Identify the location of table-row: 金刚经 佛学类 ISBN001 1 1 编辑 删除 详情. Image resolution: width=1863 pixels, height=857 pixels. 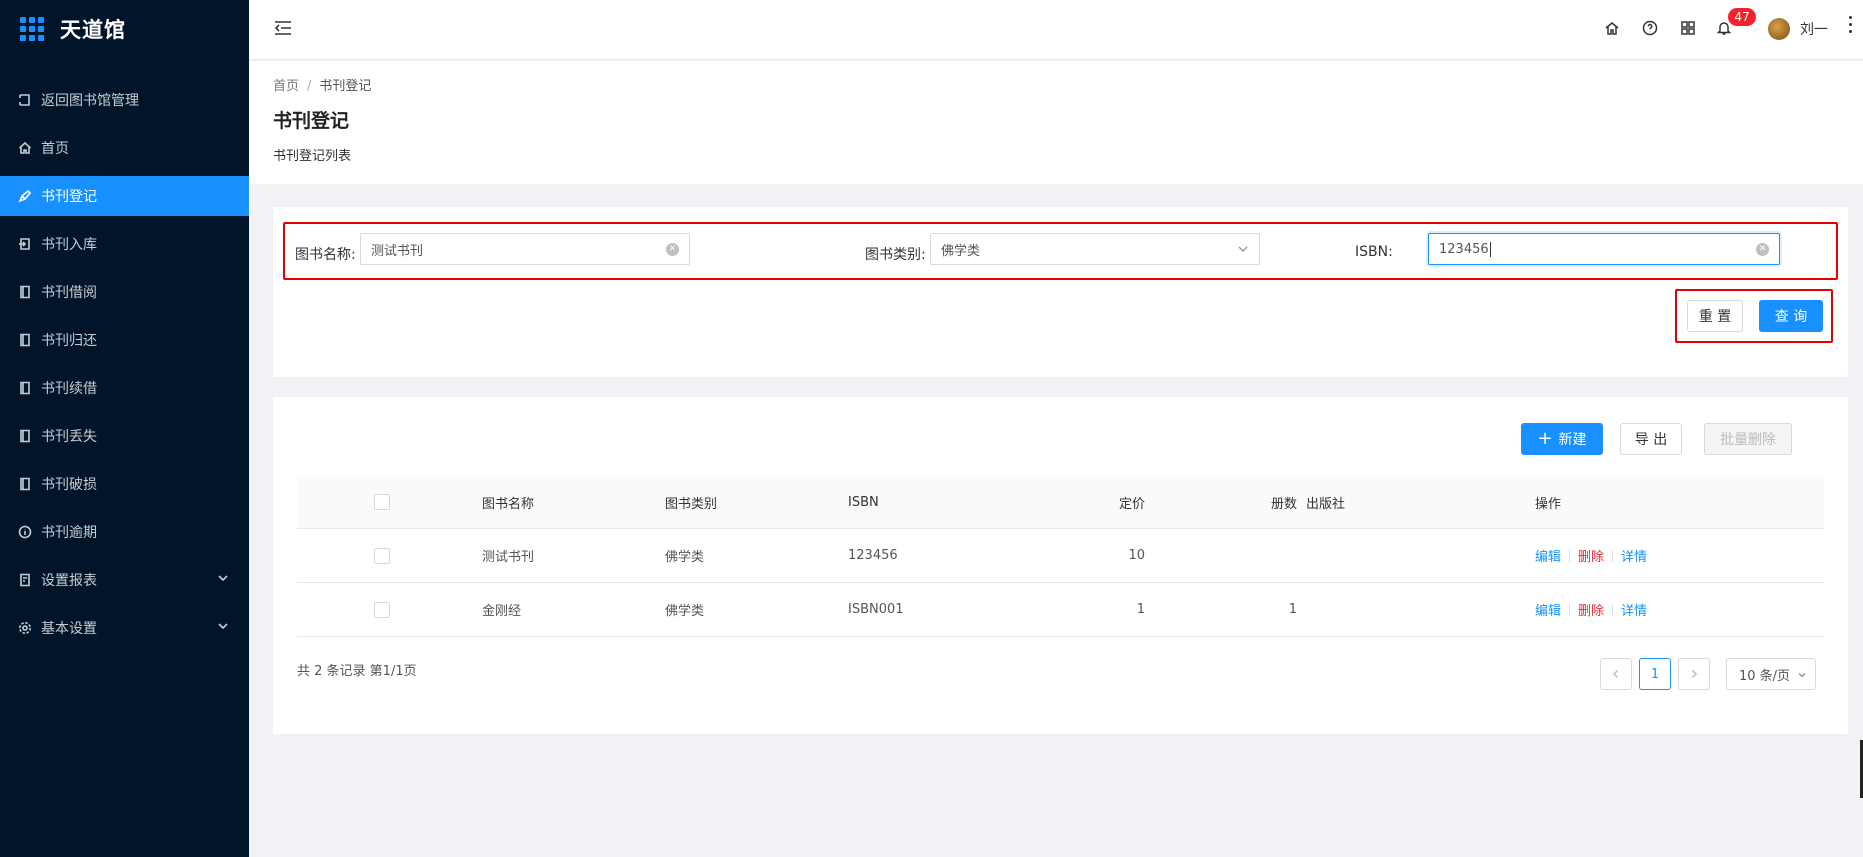
(1060, 610).